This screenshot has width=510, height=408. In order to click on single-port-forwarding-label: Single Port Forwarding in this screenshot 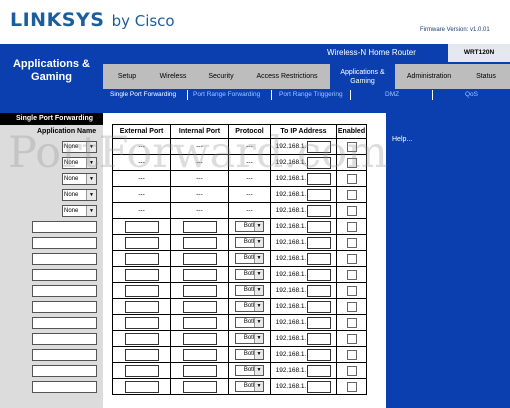, I will do `click(55, 118)`.